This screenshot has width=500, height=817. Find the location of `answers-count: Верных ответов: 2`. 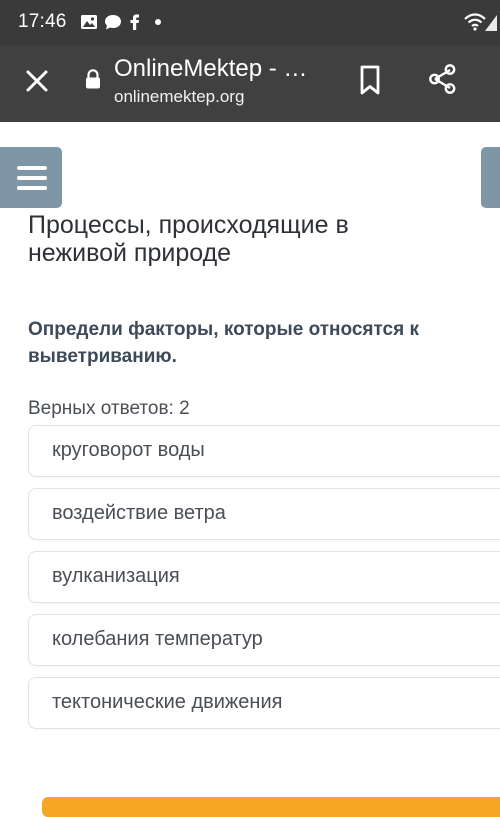

answers-count: Верных ответов: 2 is located at coordinates (109, 408).